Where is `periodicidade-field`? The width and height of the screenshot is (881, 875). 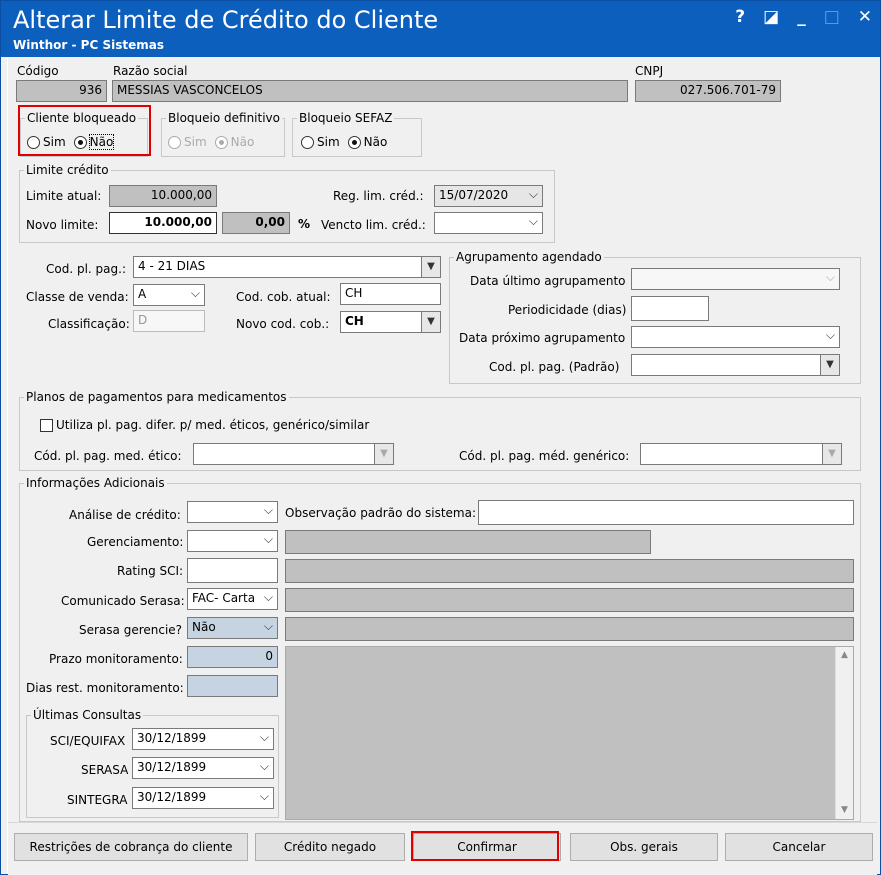 periodicidade-field is located at coordinates (670, 308).